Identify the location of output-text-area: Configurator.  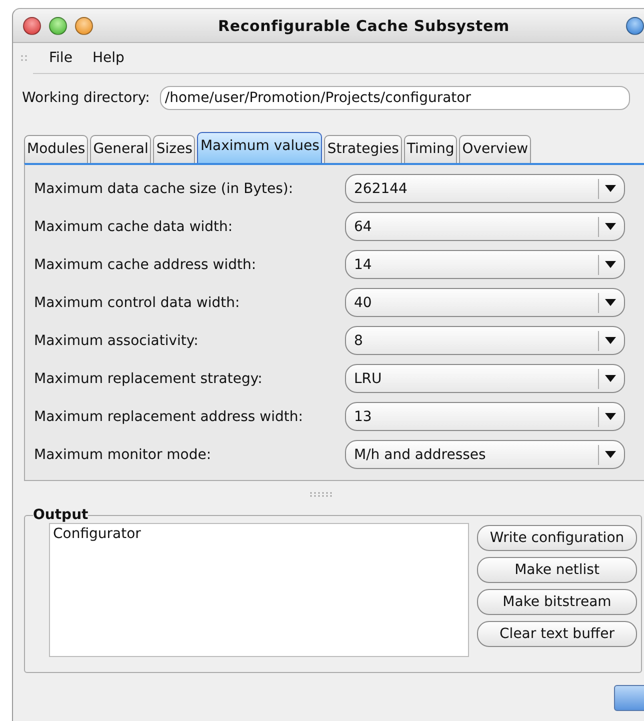
(259, 590).